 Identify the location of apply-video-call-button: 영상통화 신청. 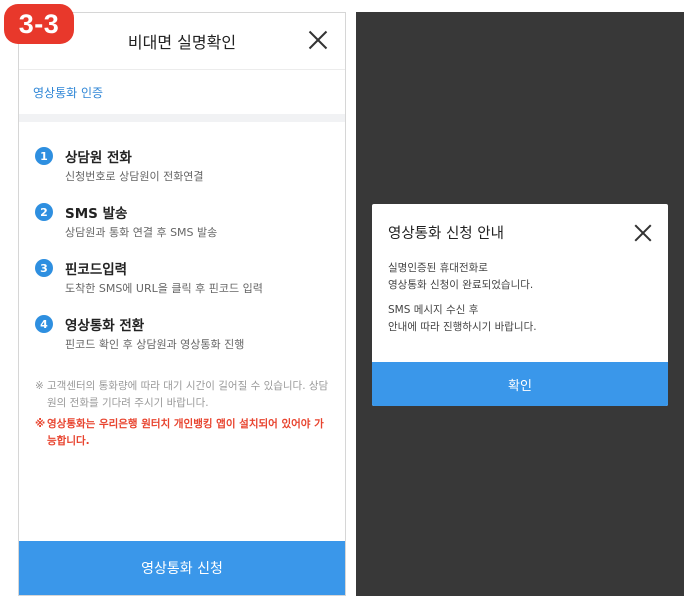
(182, 568).